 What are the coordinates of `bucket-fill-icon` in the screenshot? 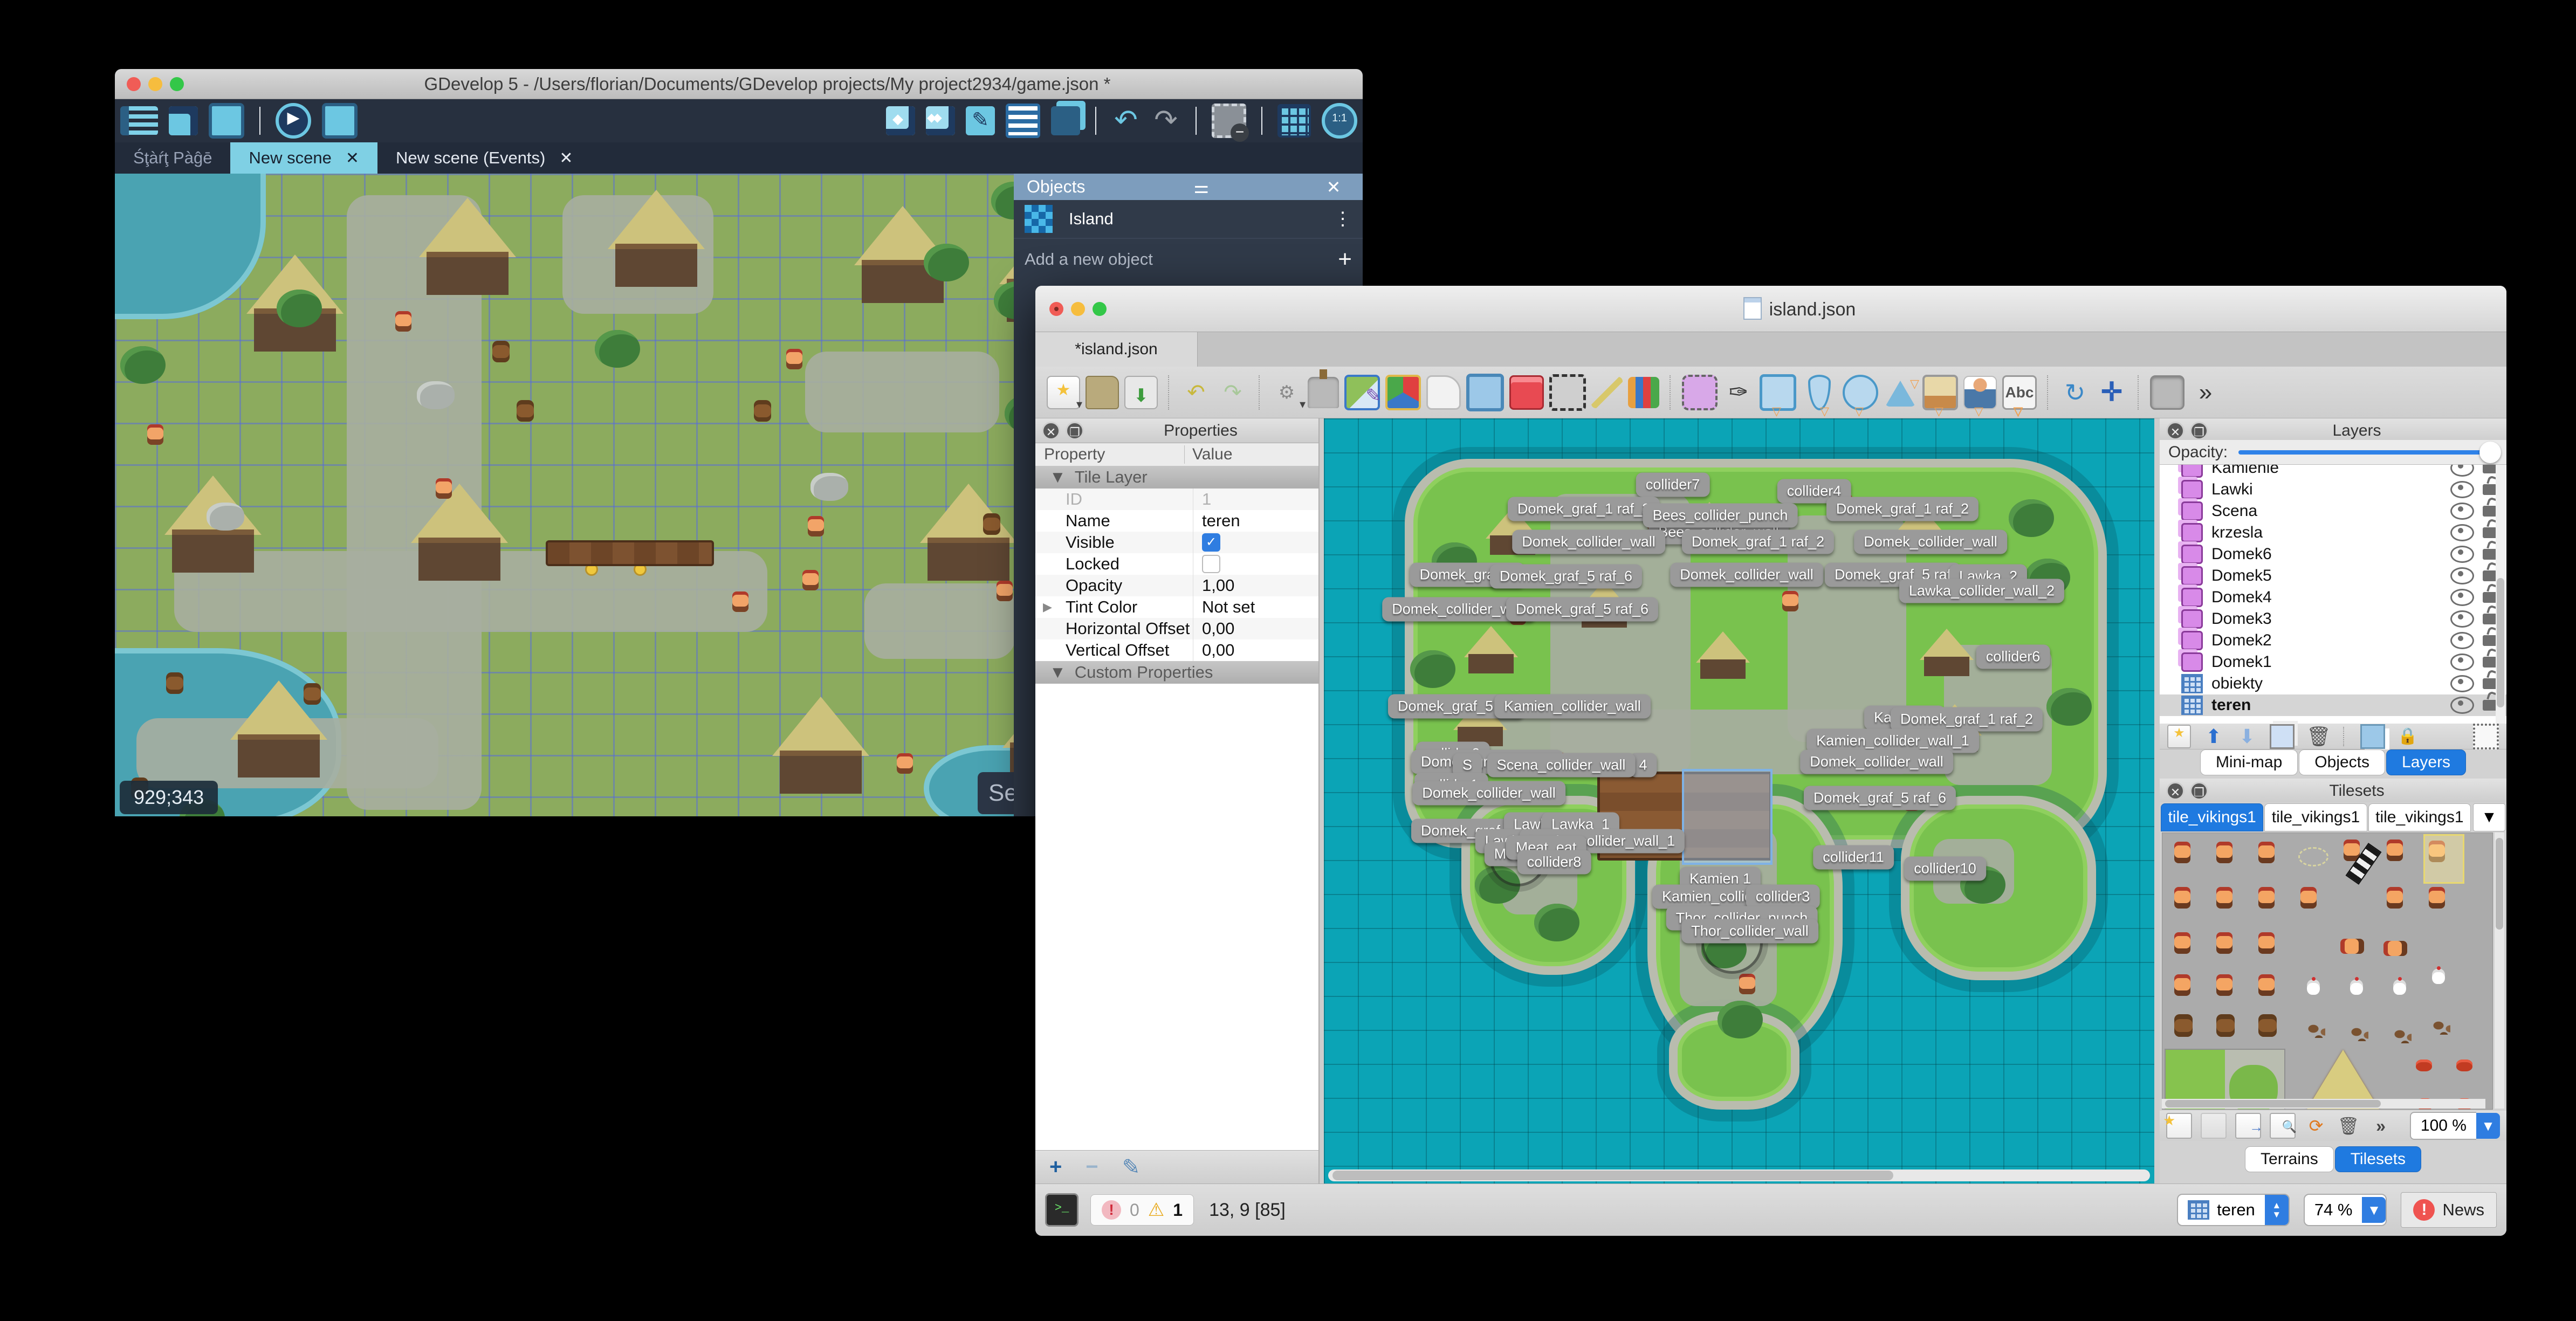 It's located at (1443, 393).